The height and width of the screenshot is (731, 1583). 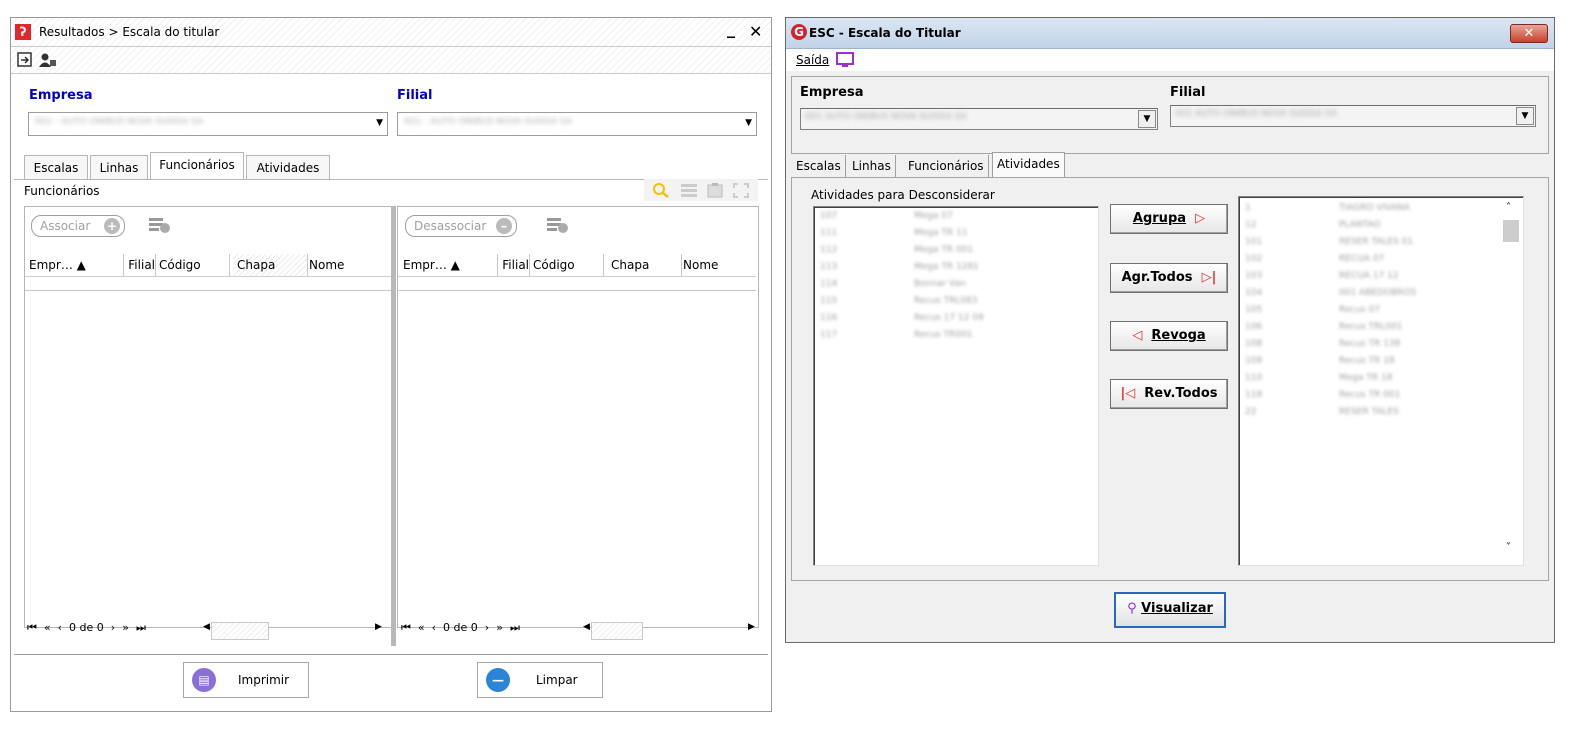 I want to click on scroll-up-icon: ˄, so click(x=1508, y=207).